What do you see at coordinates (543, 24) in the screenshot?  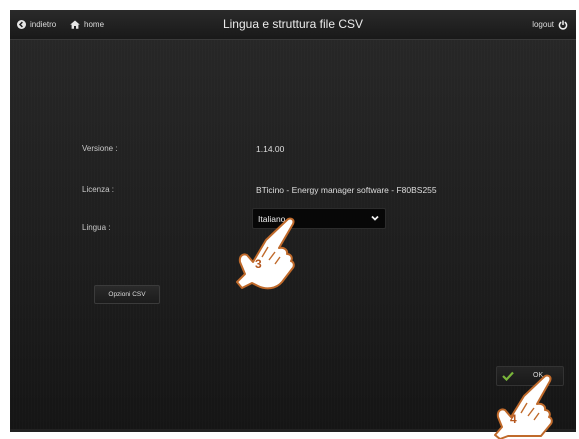 I see `logout-label: logout` at bounding box center [543, 24].